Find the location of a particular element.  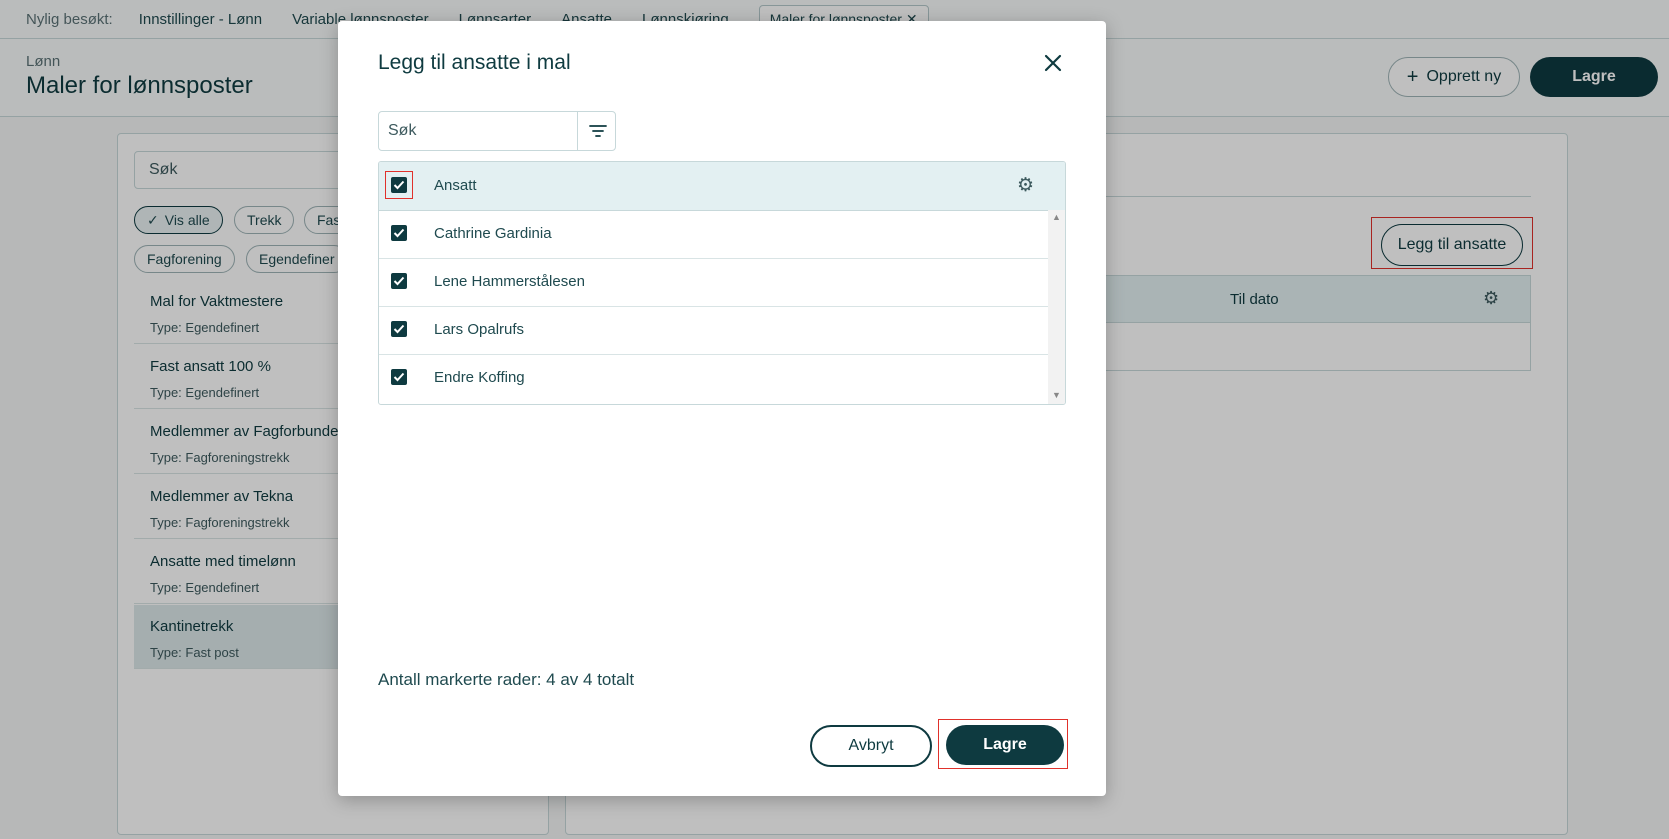

employee-name: Endre Koffing is located at coordinates (479, 377).